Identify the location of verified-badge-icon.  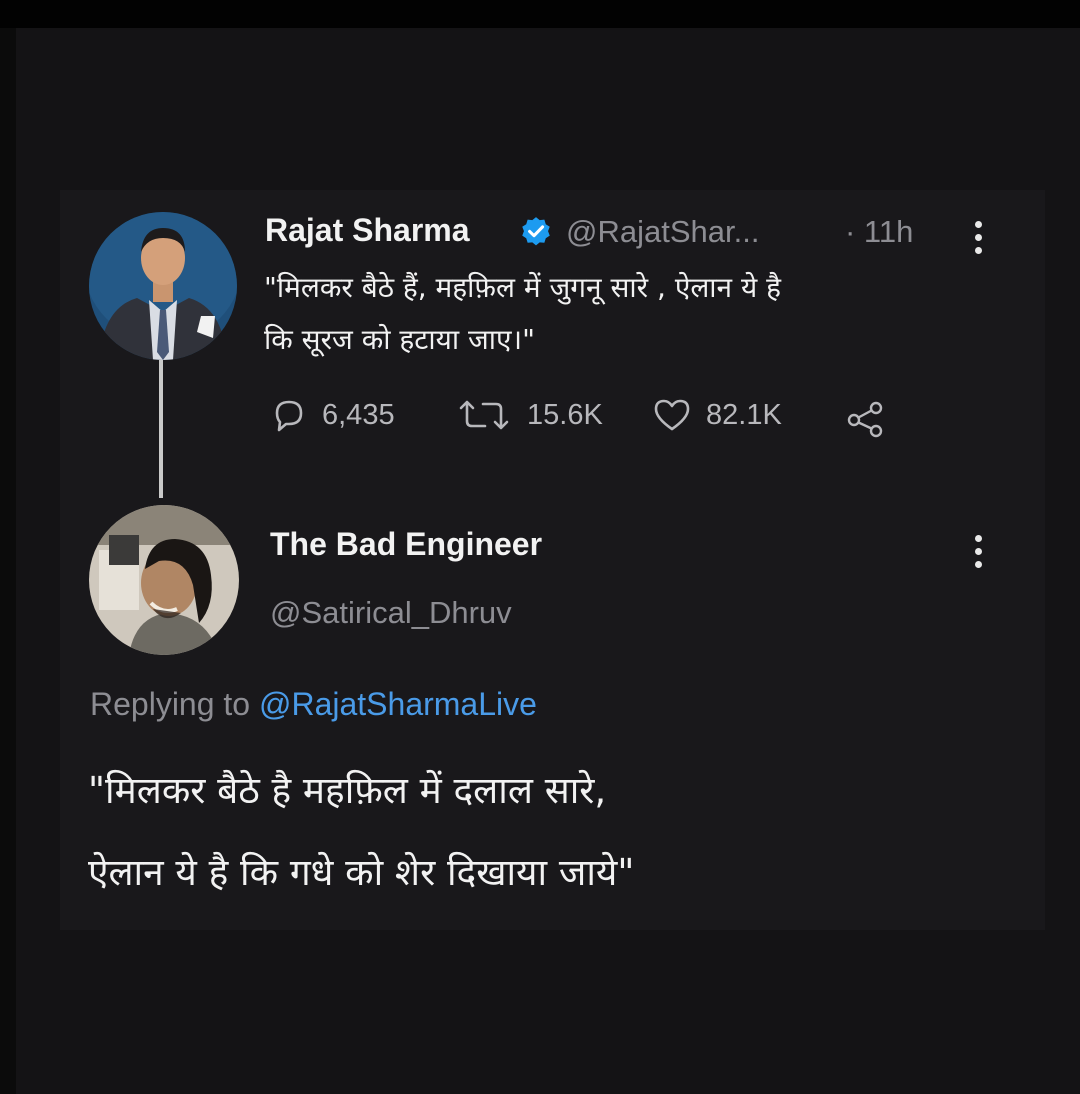
(536, 231).